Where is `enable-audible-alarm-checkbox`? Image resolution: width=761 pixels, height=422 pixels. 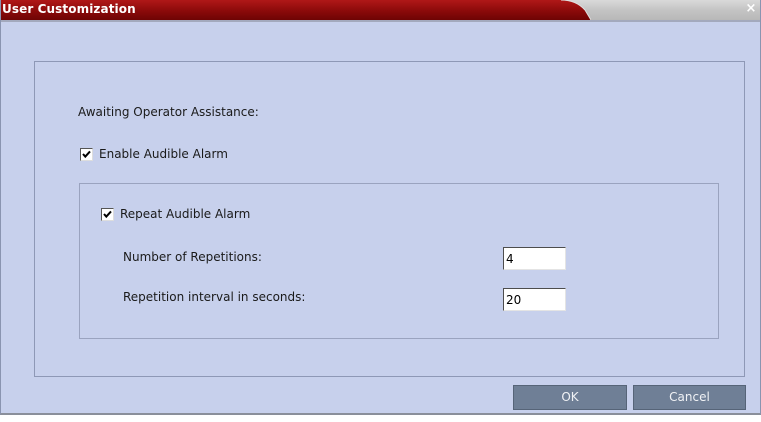
enable-audible-alarm-checkbox is located at coordinates (86, 154).